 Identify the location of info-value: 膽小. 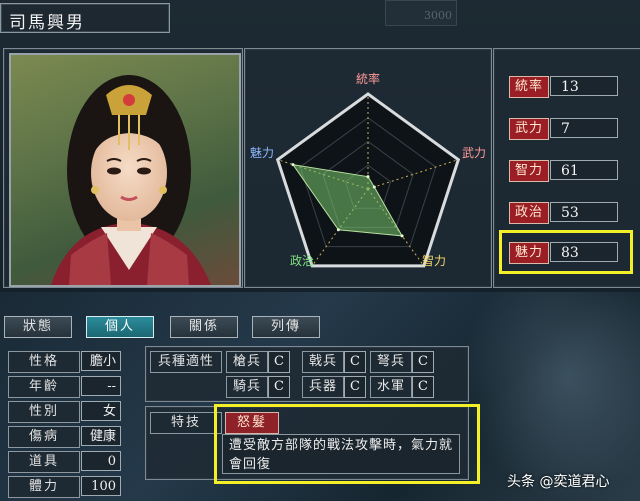
(101, 361).